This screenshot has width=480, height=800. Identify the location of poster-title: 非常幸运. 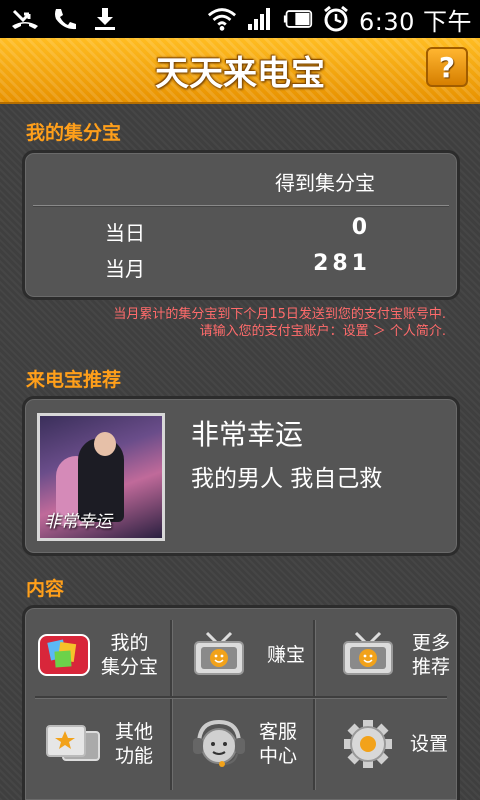
(78, 522).